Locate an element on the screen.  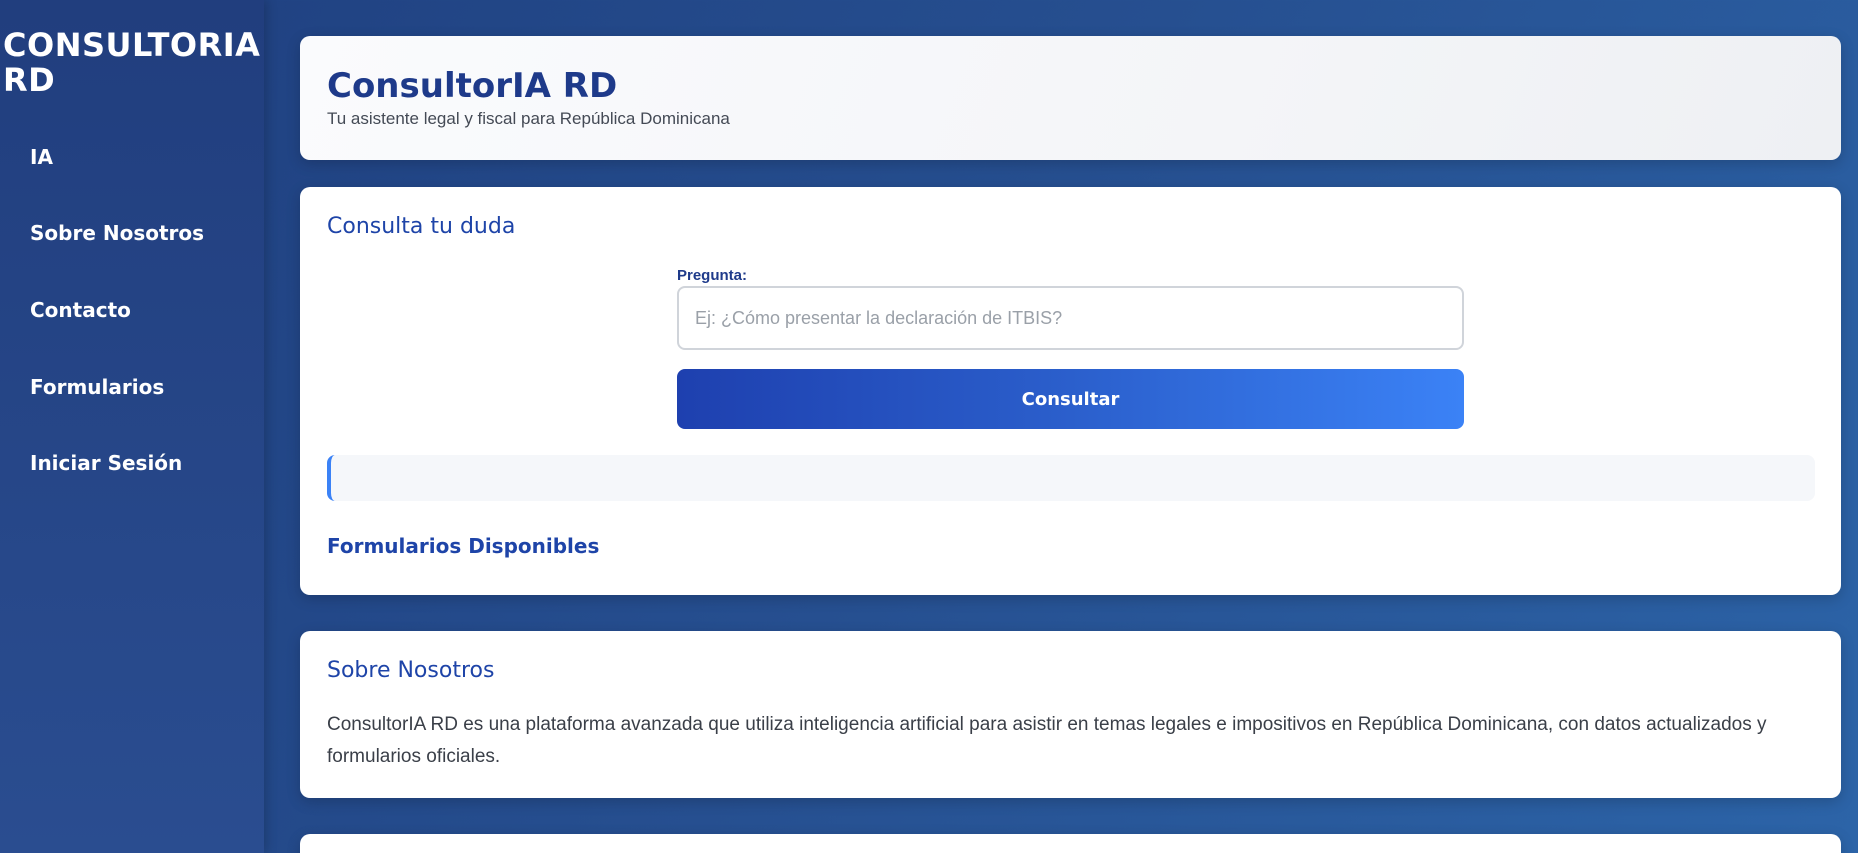
response-box is located at coordinates (1071, 478).